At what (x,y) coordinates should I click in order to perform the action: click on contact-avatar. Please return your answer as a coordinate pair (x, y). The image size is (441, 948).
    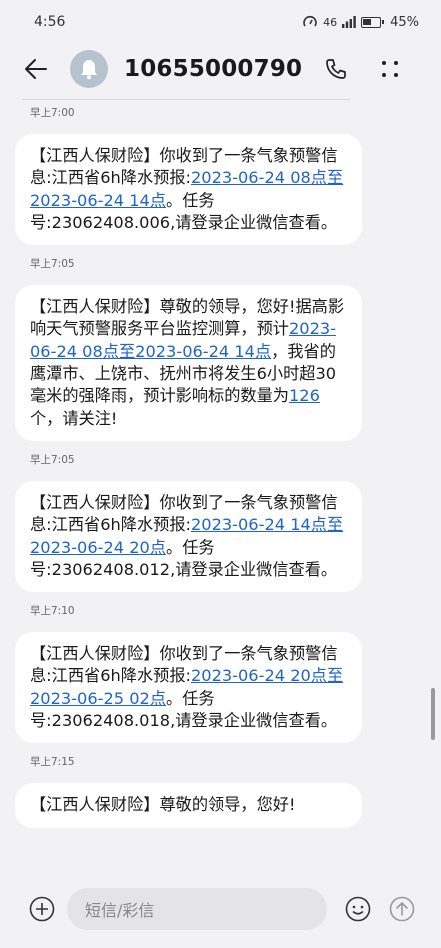
    Looking at the image, I should click on (89, 69).